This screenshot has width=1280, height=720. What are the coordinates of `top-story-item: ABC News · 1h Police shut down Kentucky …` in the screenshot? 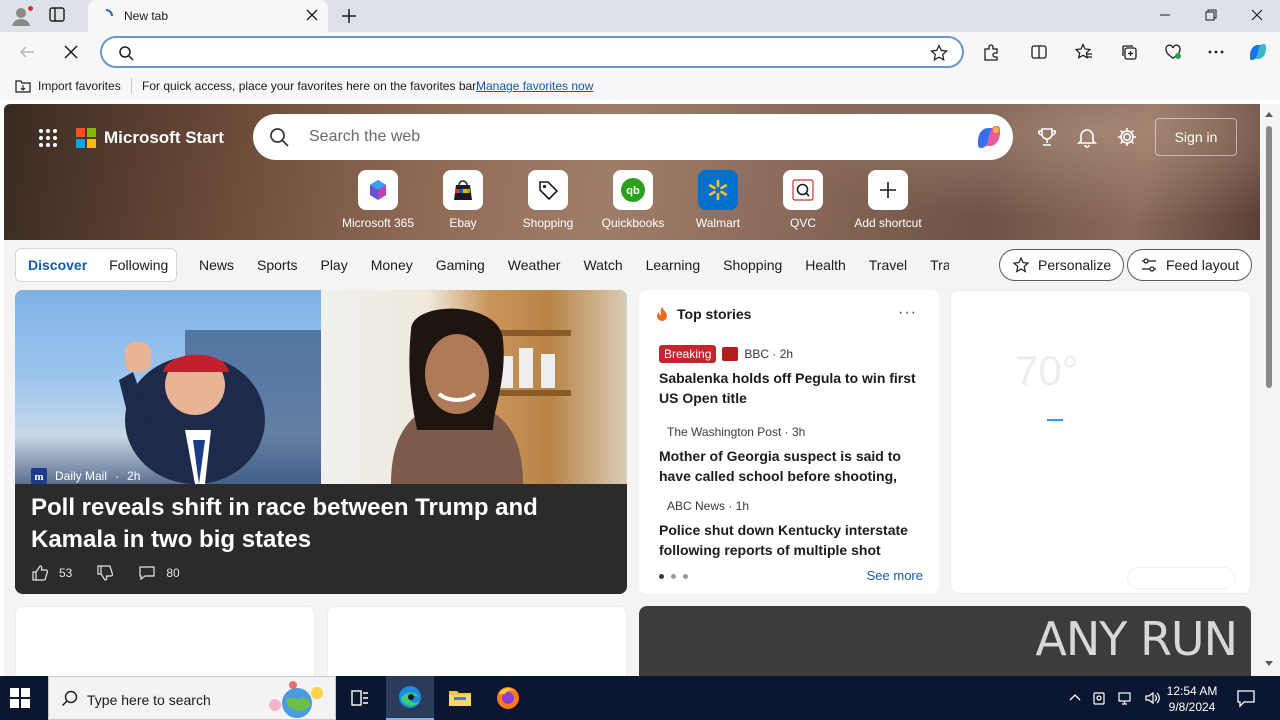 It's located at (793, 528).